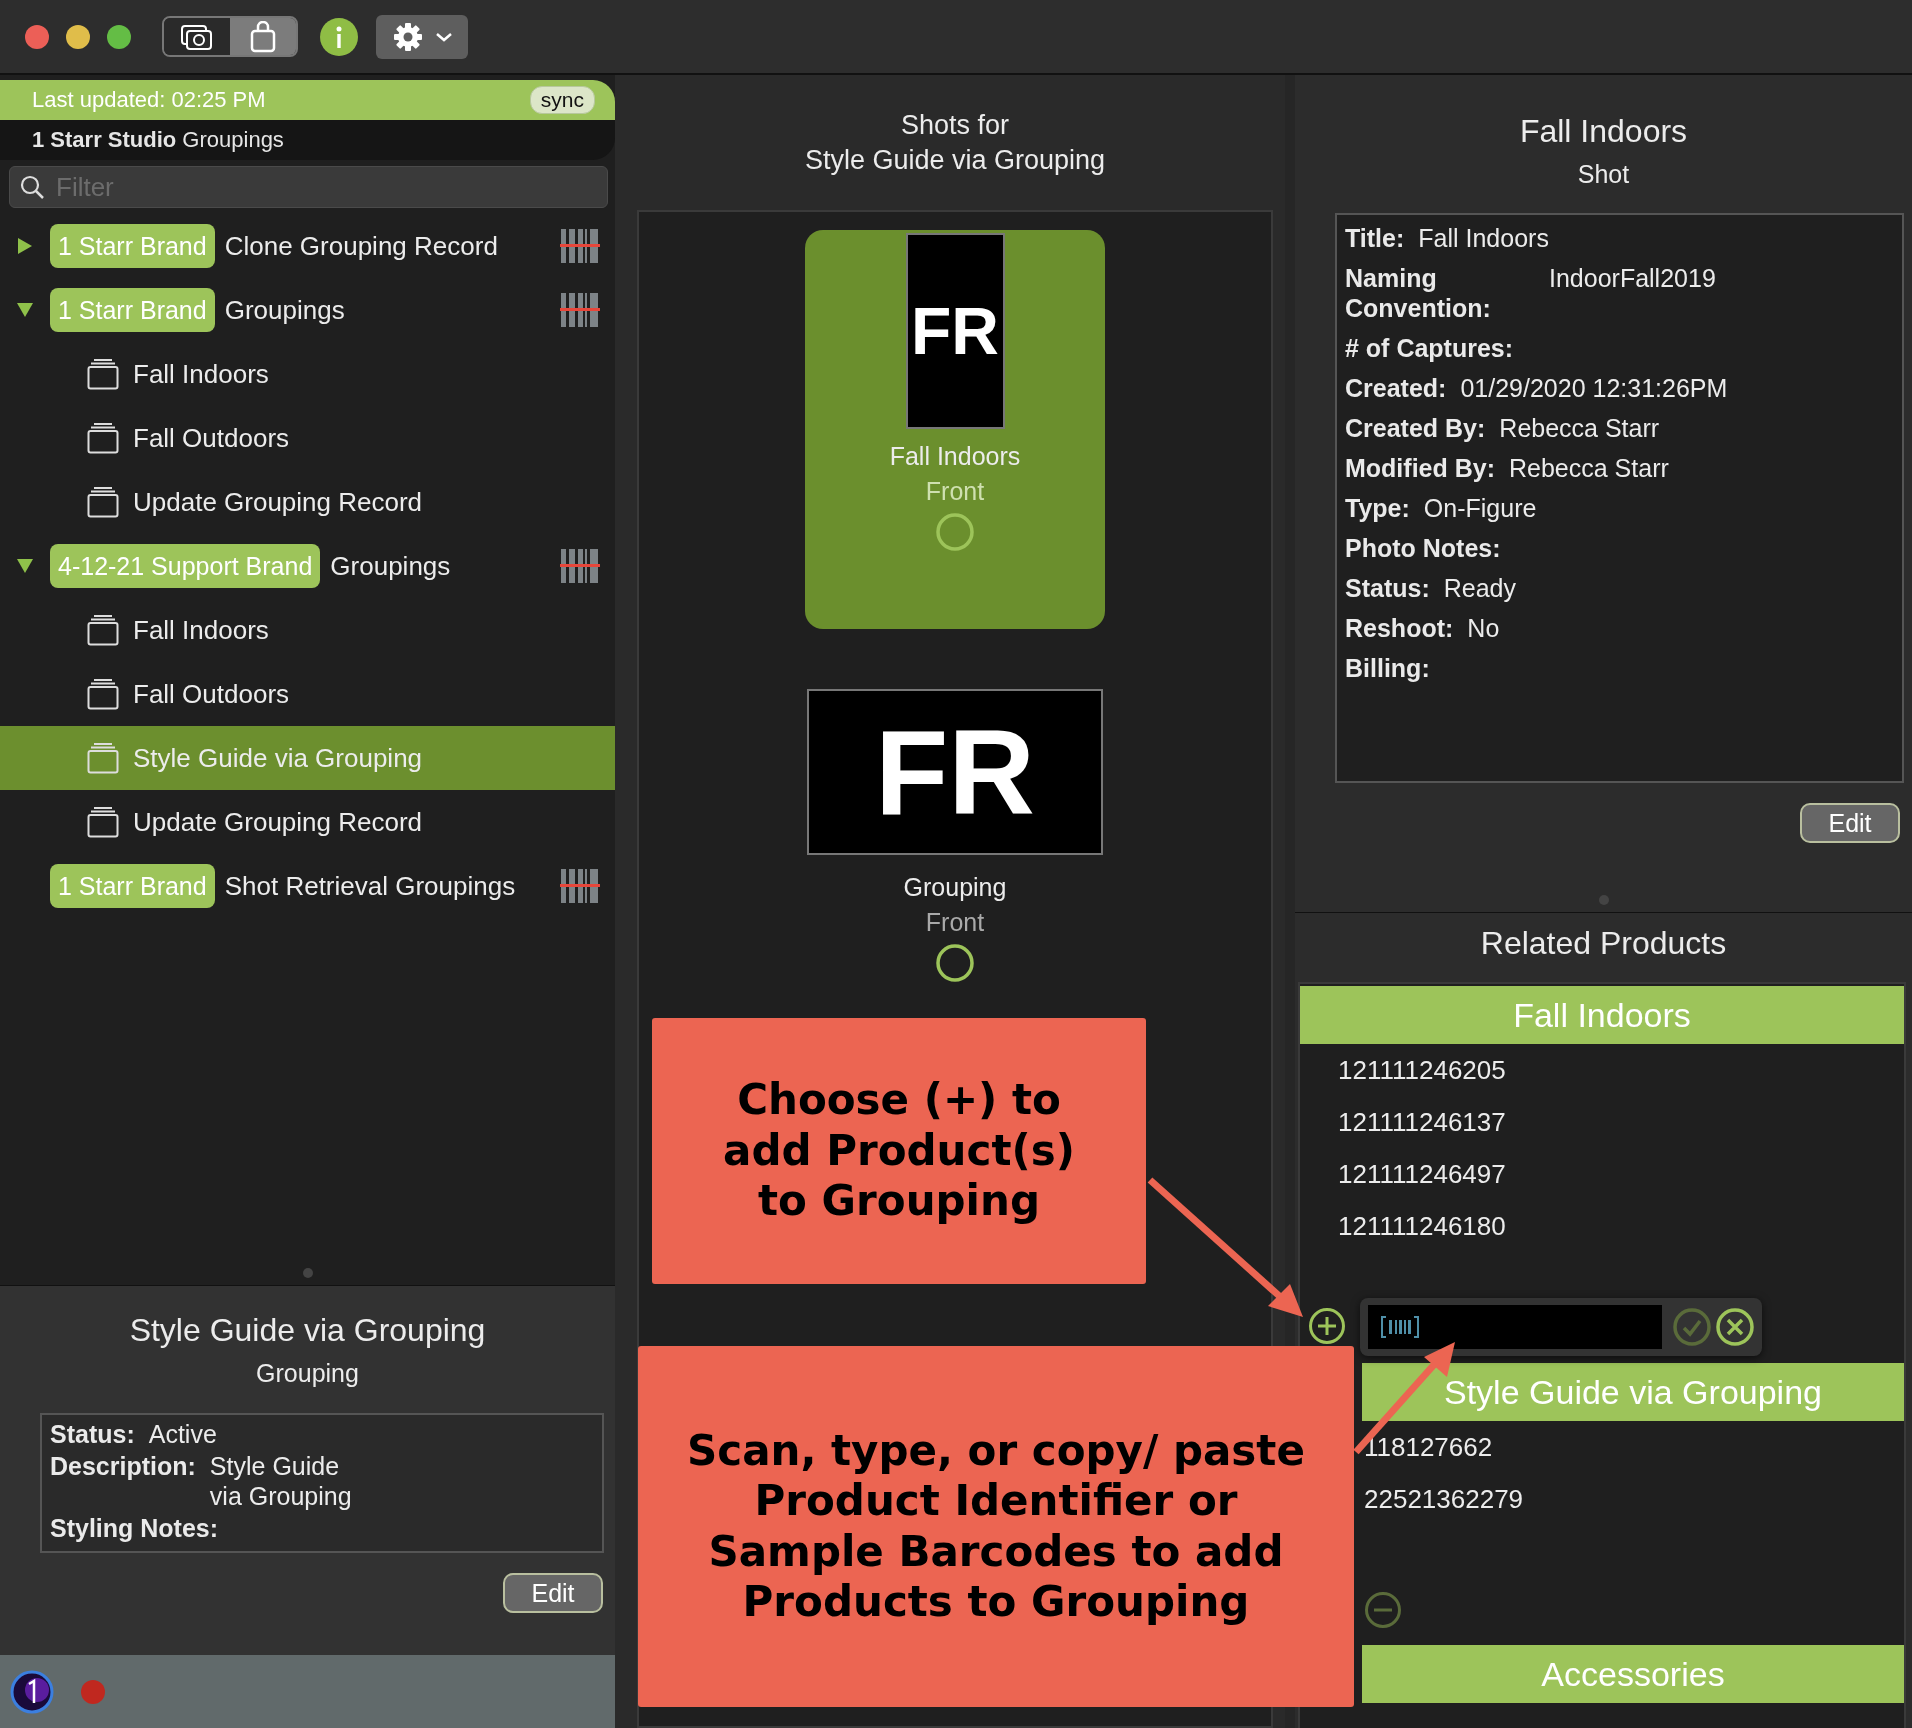  I want to click on cancel-icon, so click(1734, 1327).